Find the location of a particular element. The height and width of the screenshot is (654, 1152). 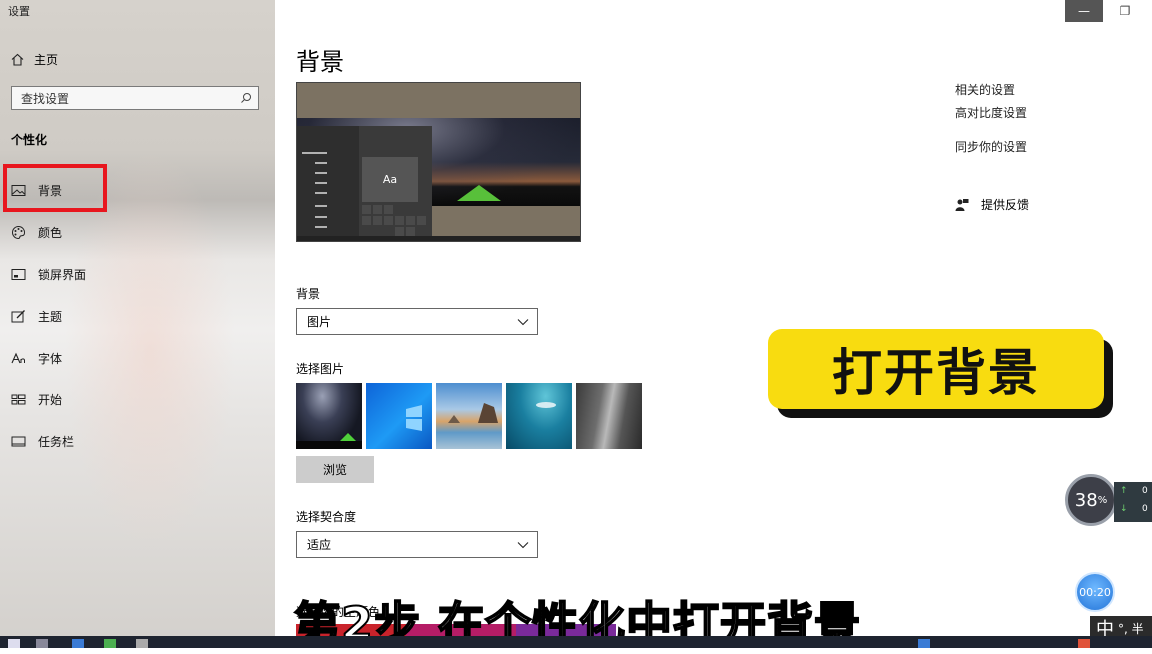

page-title: 背景 is located at coordinates (320, 62).